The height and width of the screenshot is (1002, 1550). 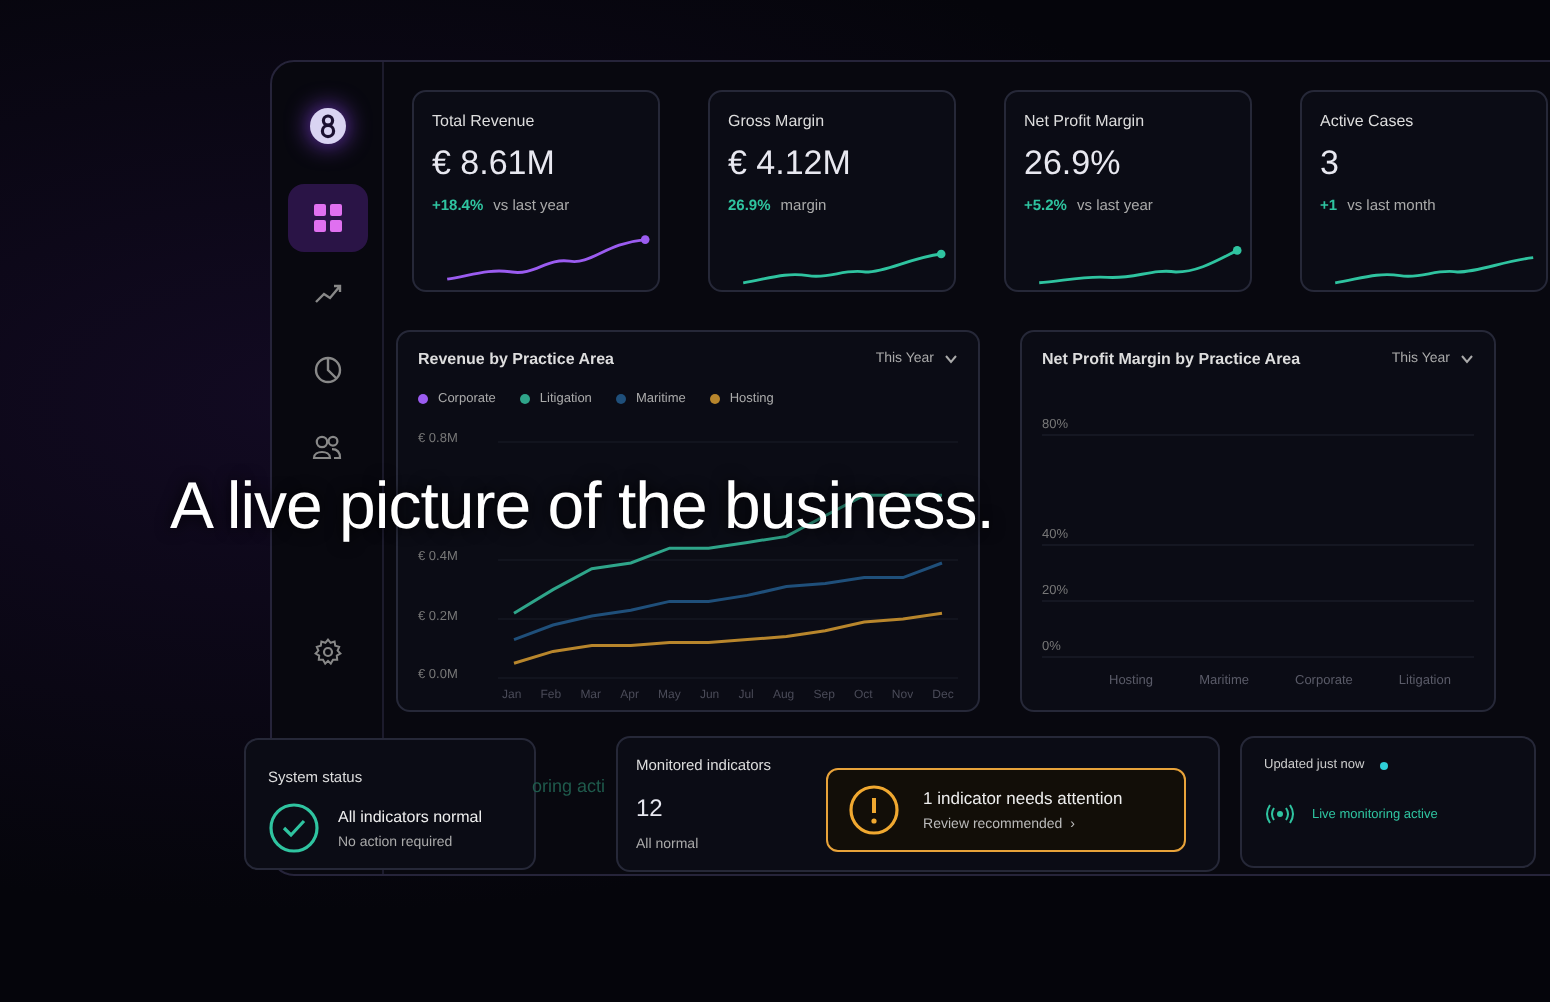 I want to click on pie-chart-icon, so click(x=327, y=370).